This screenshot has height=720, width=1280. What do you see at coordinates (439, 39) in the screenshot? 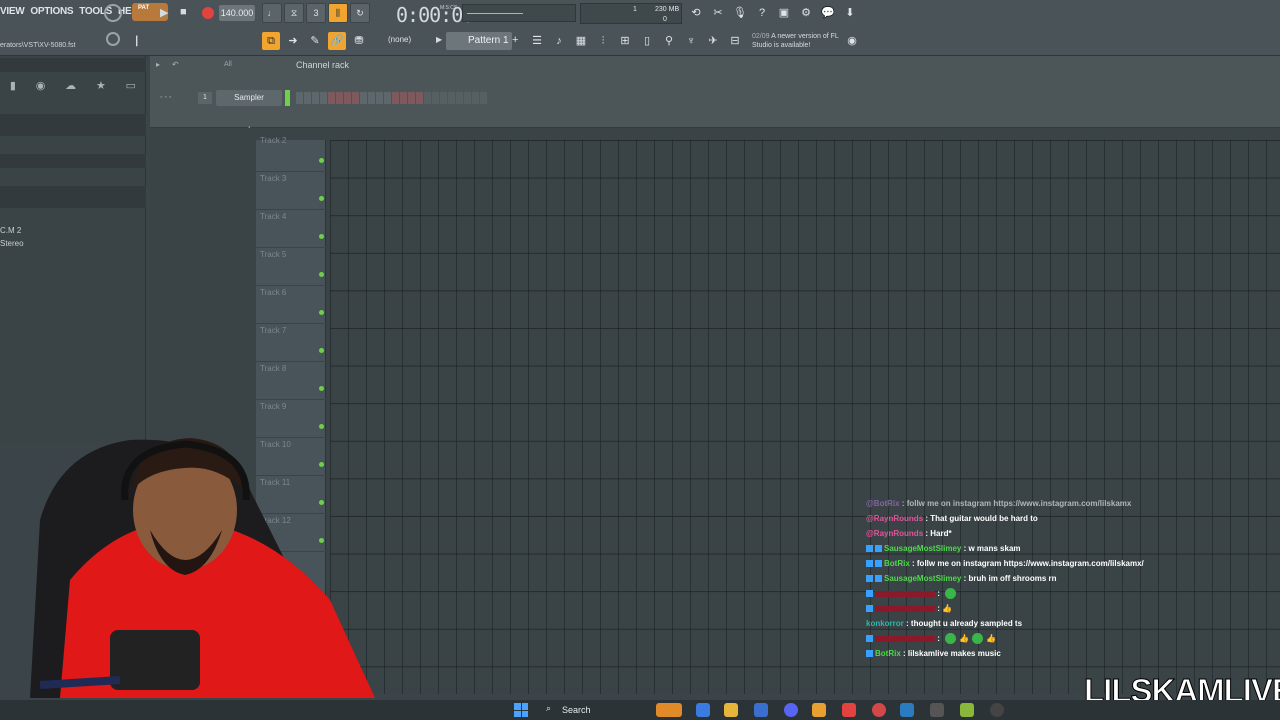
I see `pattern-prev-icon: ▶` at bounding box center [439, 39].